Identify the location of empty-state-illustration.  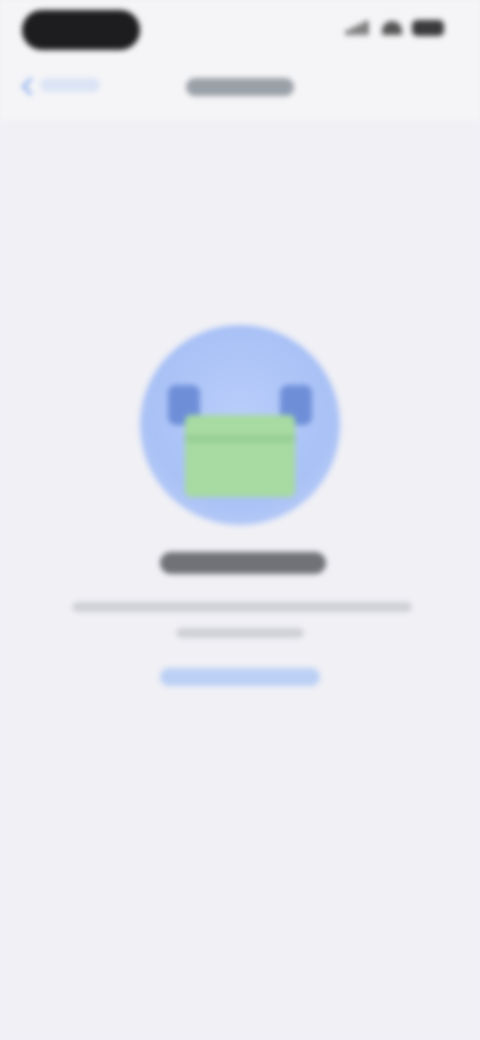
(240, 425).